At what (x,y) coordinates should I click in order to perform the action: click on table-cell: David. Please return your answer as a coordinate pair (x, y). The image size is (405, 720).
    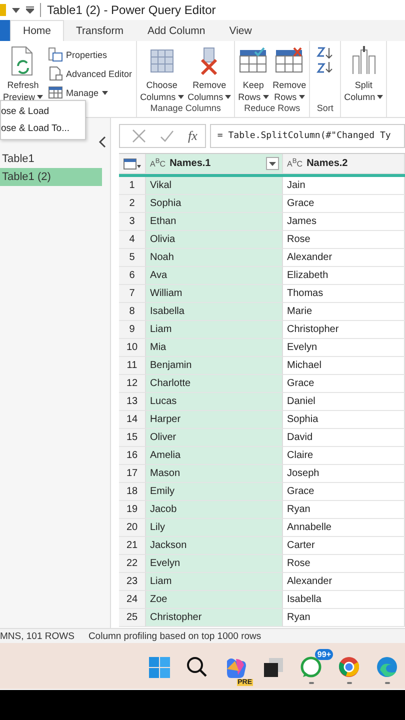
    Looking at the image, I should click on (344, 438).